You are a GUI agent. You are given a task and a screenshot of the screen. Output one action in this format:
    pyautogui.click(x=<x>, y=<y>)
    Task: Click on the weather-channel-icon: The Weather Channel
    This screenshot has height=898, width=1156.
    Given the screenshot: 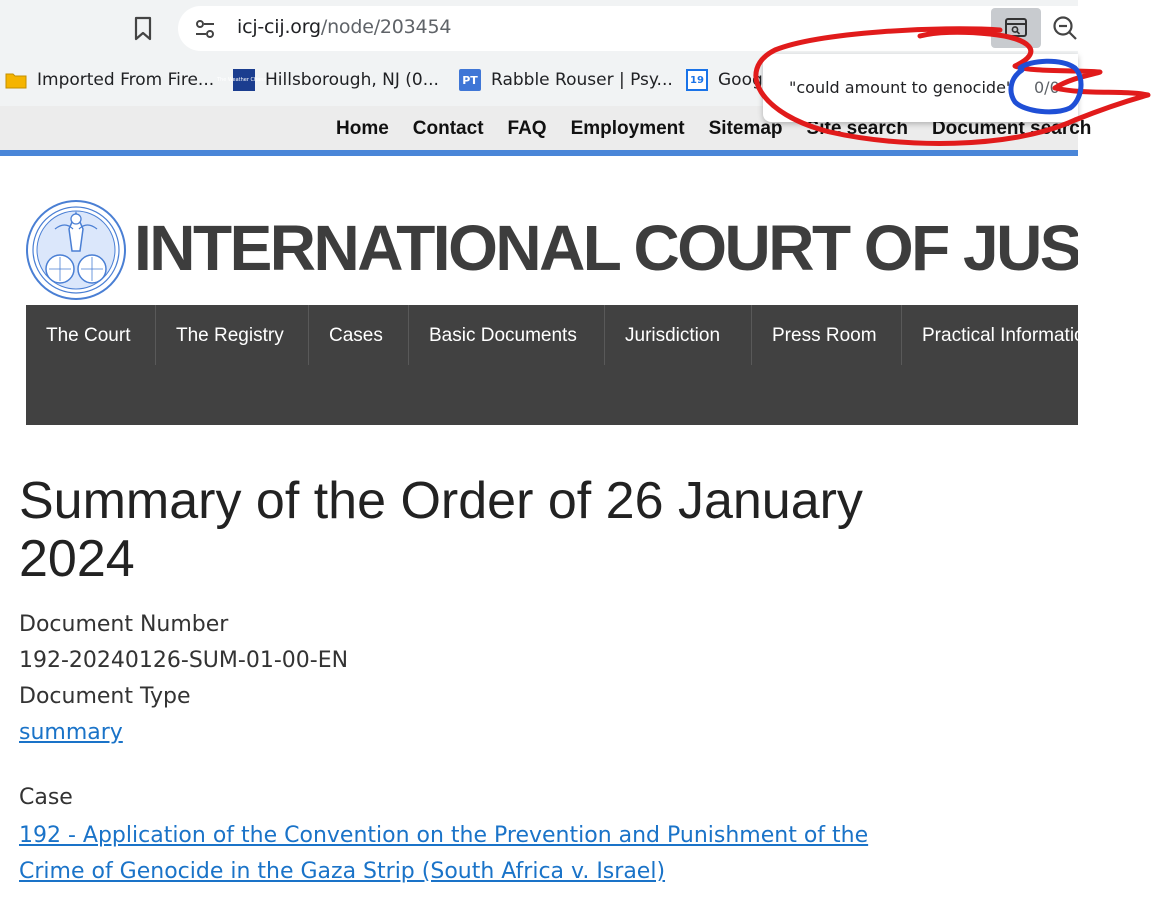 What is the action you would take?
    pyautogui.click(x=244, y=80)
    